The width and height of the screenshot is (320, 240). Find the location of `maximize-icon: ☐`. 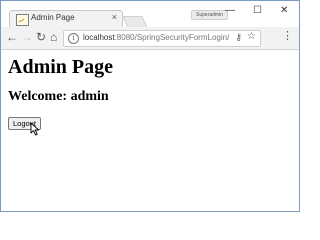

maximize-icon: ☐ is located at coordinates (257, 10).